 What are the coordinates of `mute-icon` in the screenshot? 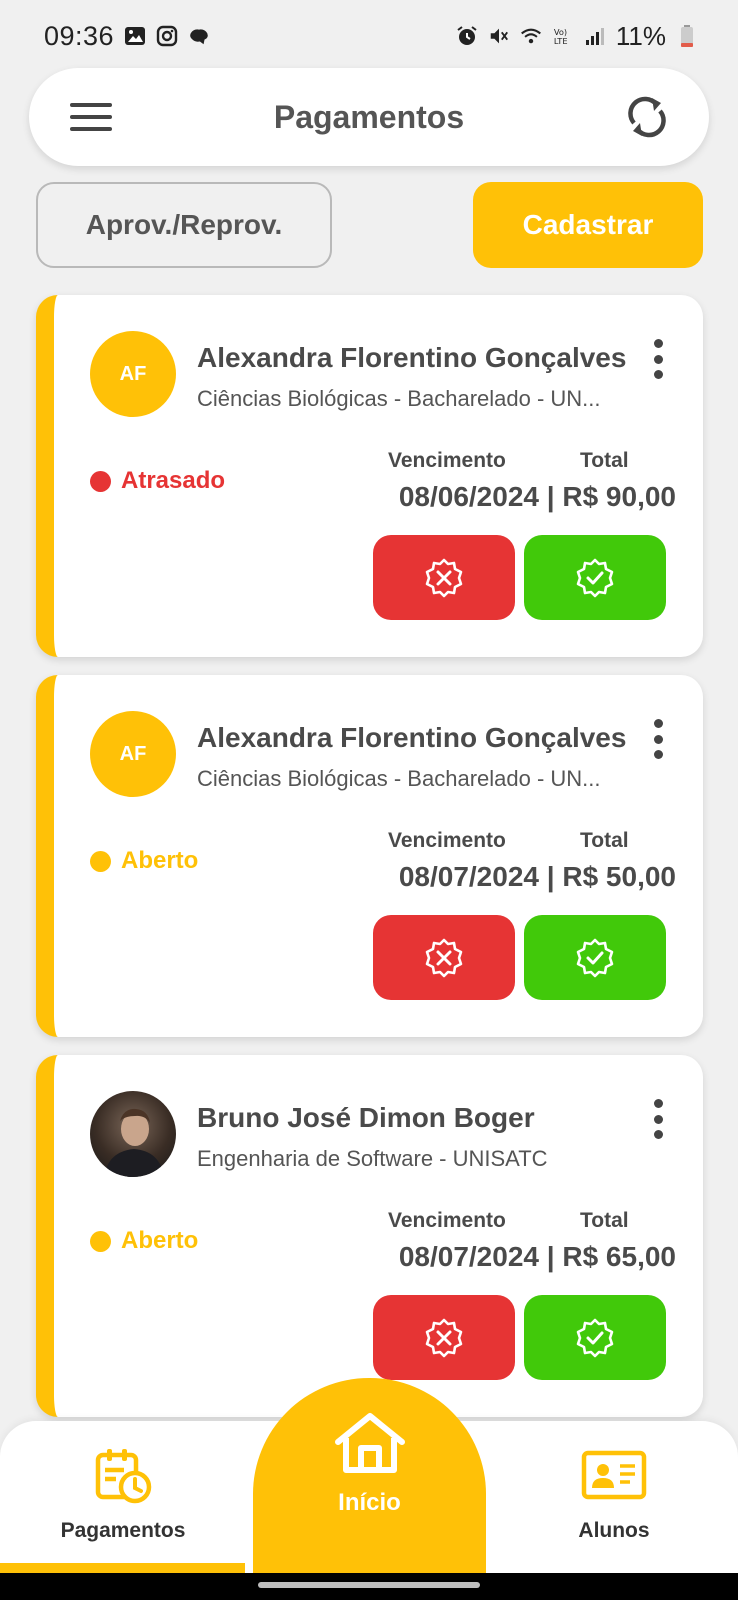 It's located at (499, 36).